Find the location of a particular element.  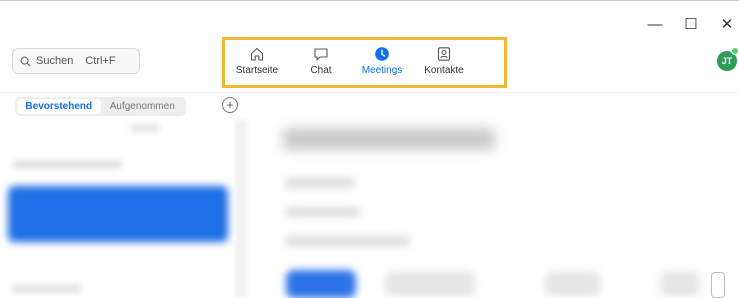

nav-item-chat: Chat is located at coordinates (321, 61).